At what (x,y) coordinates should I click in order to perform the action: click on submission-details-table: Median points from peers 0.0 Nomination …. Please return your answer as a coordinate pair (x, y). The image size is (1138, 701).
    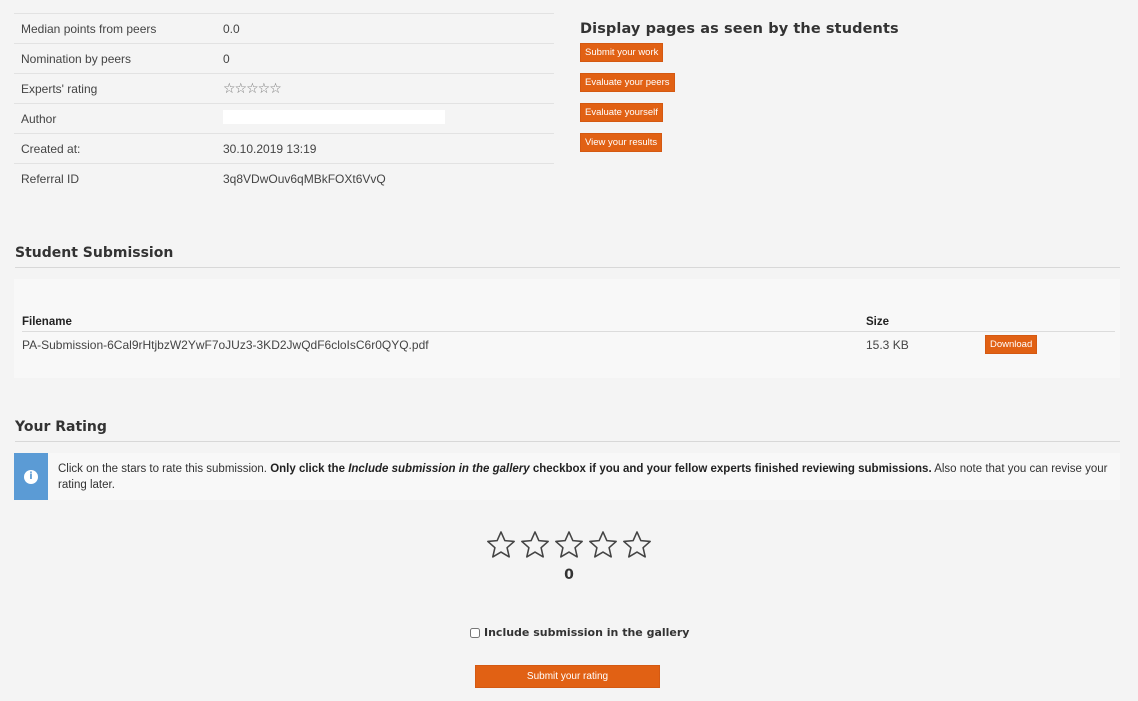
    Looking at the image, I should click on (284, 103).